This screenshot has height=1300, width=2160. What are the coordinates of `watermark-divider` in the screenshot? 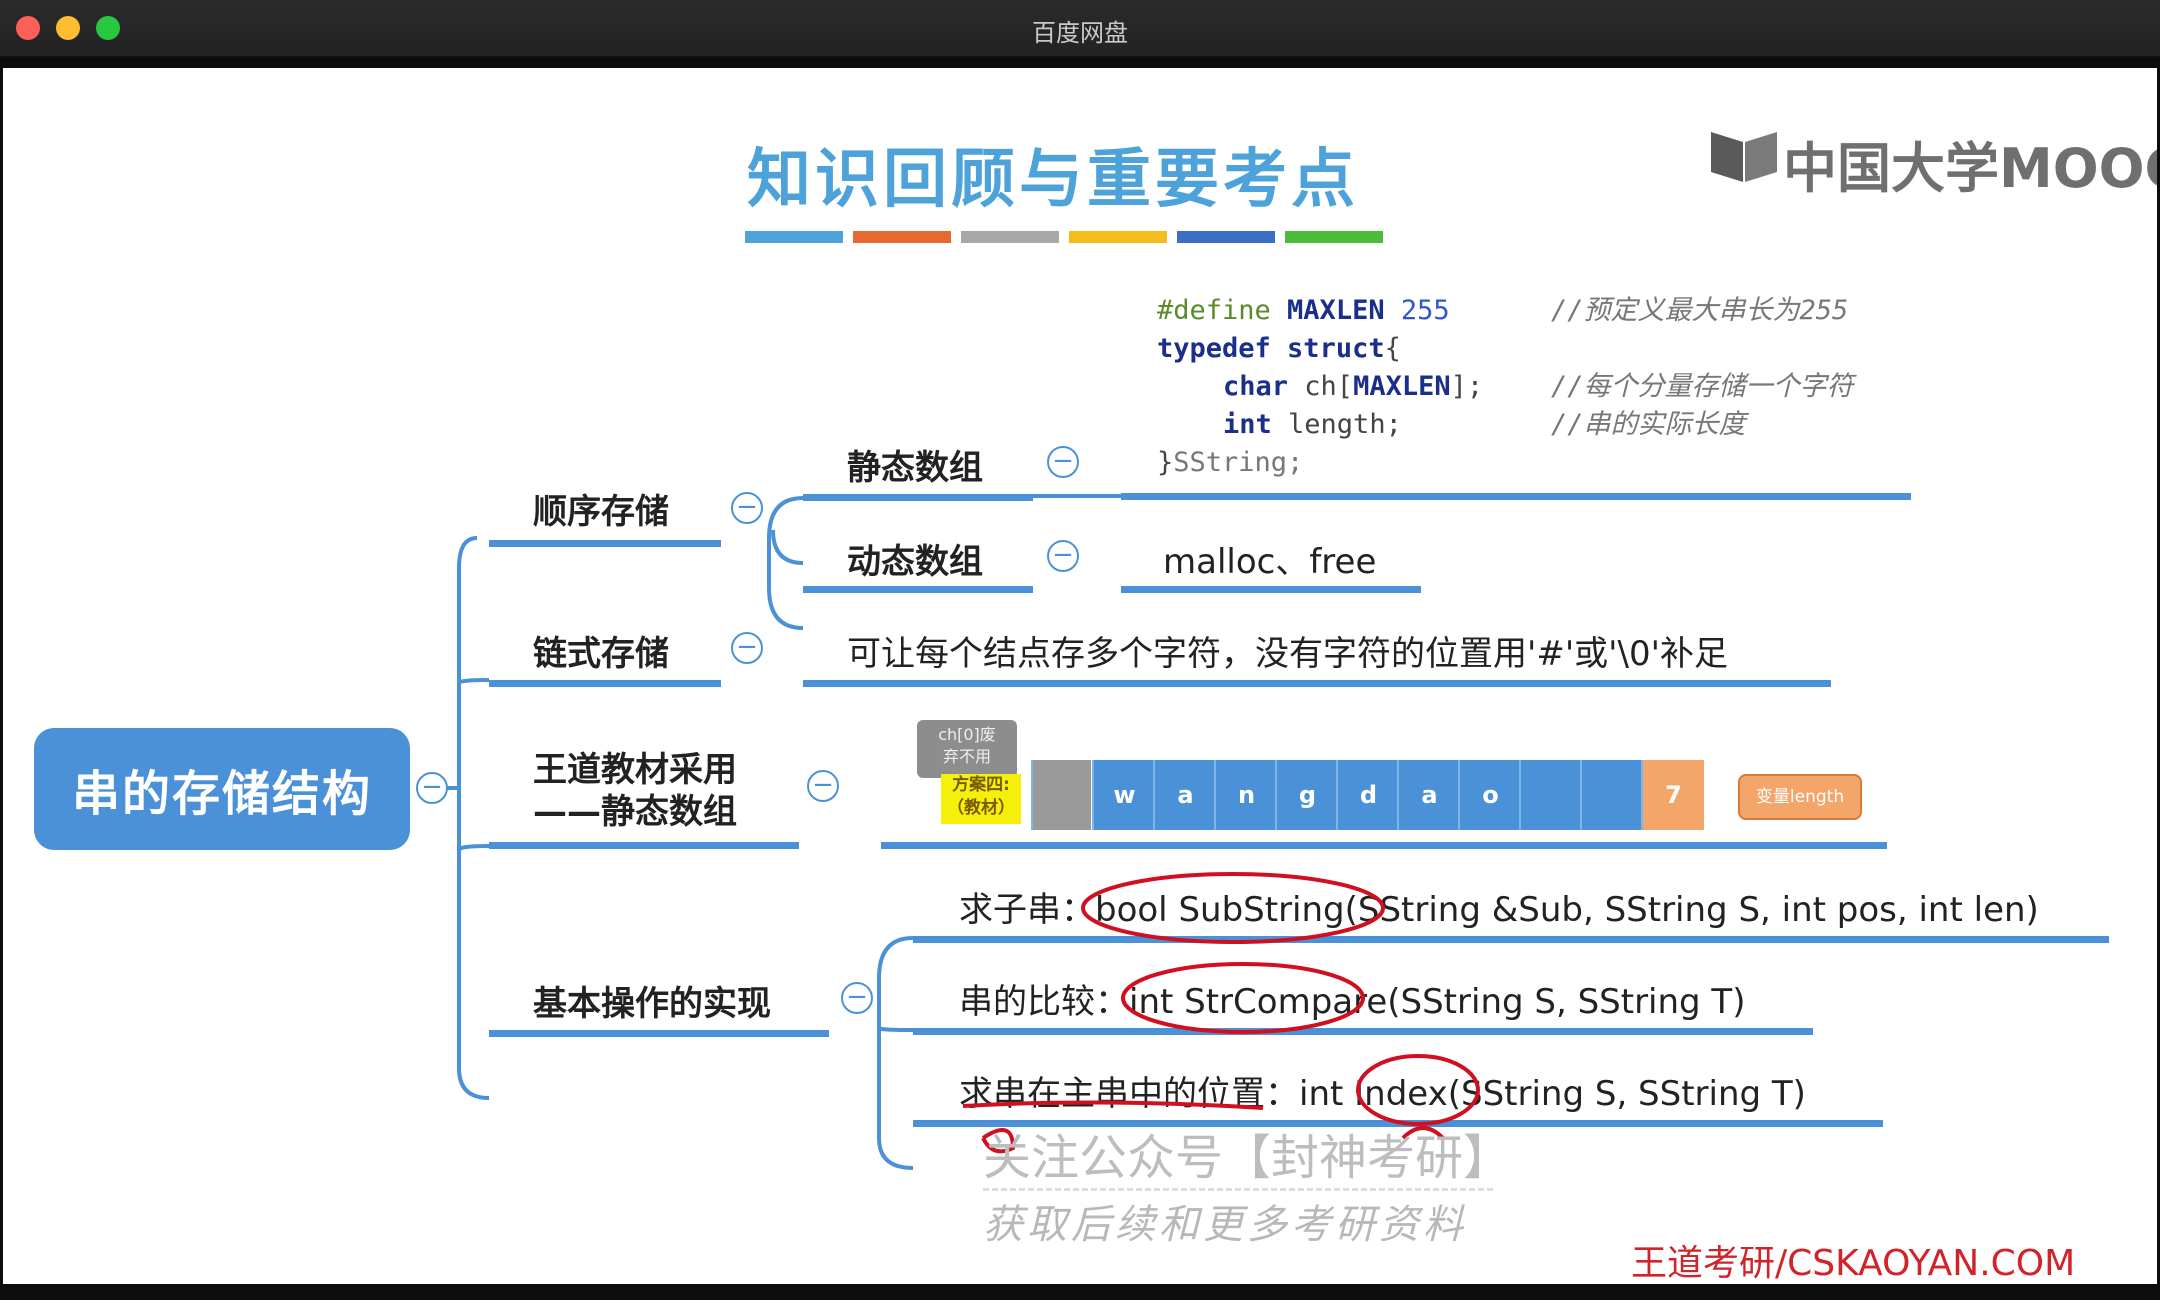 It's located at (1238, 1189).